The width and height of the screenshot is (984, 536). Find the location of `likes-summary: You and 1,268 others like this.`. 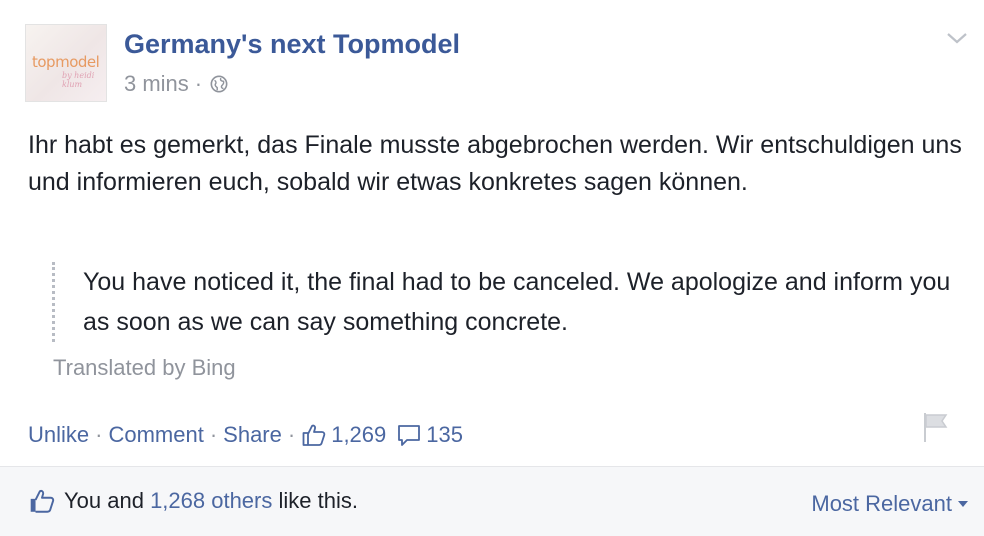

likes-summary: You and 1,268 others like this. is located at coordinates (193, 501).